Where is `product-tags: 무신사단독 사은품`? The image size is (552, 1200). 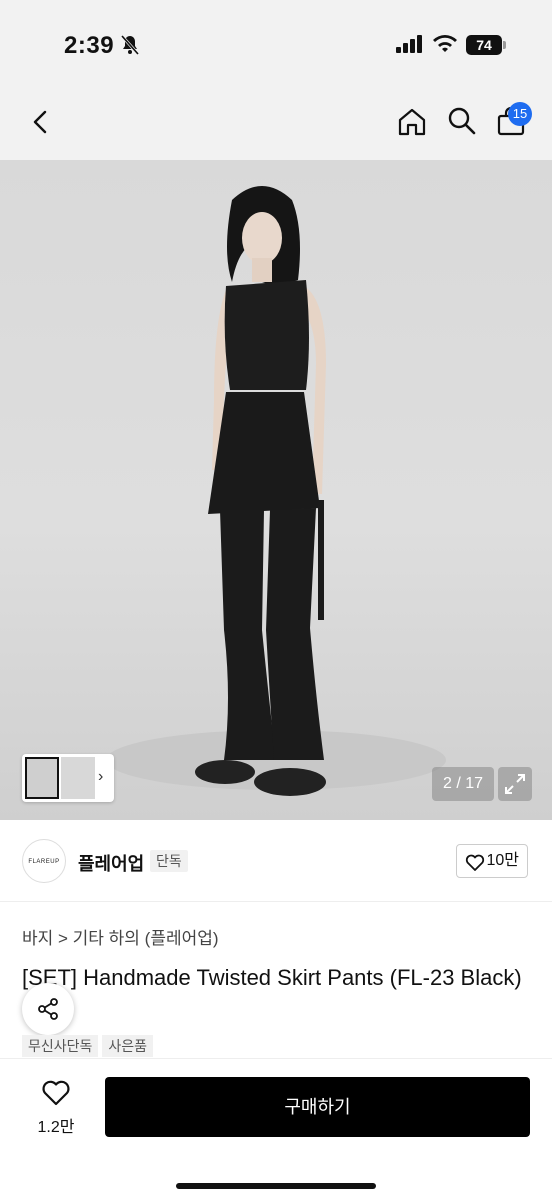 product-tags: 무신사단독 사은품 is located at coordinates (89, 1046).